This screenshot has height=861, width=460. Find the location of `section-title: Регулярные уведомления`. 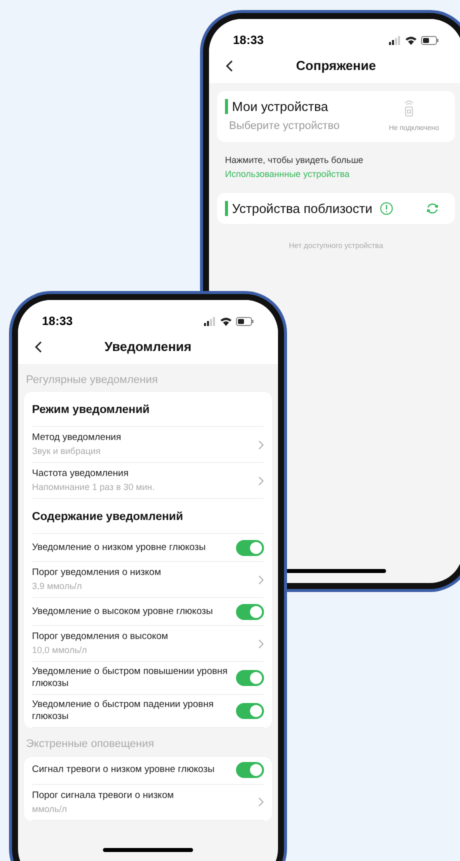

section-title: Регулярные уведомления is located at coordinates (92, 380).